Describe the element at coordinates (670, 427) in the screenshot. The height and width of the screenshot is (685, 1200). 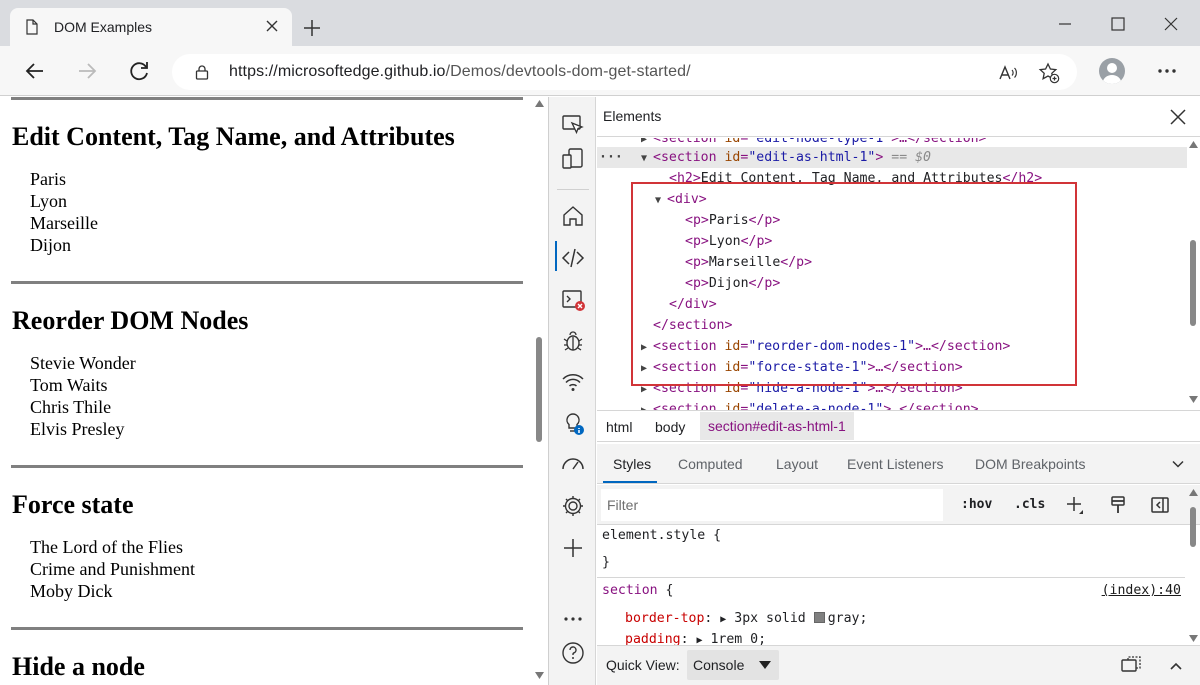
I see `breadcrumb-body: body` at that location.